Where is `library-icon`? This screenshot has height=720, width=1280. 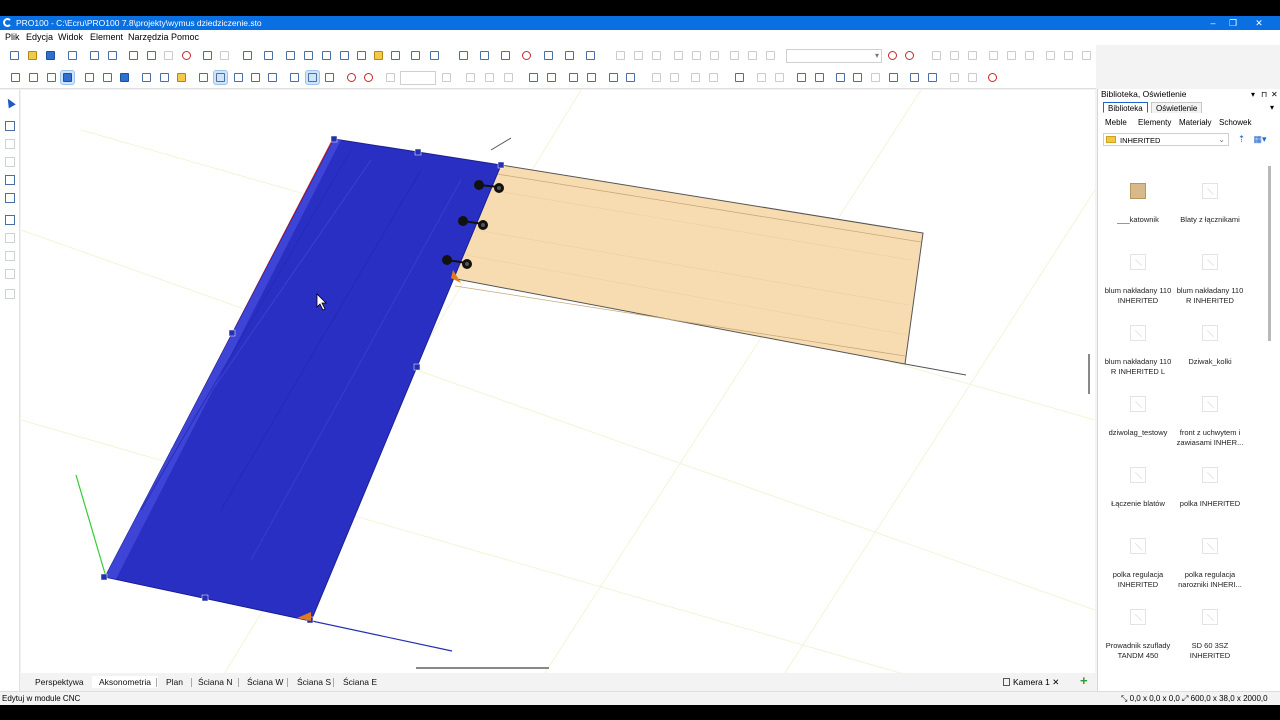
library-icon is located at coordinates (415, 55).